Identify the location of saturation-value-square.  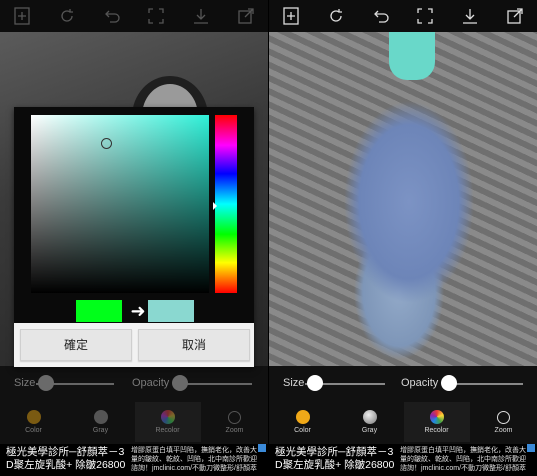
(120, 204).